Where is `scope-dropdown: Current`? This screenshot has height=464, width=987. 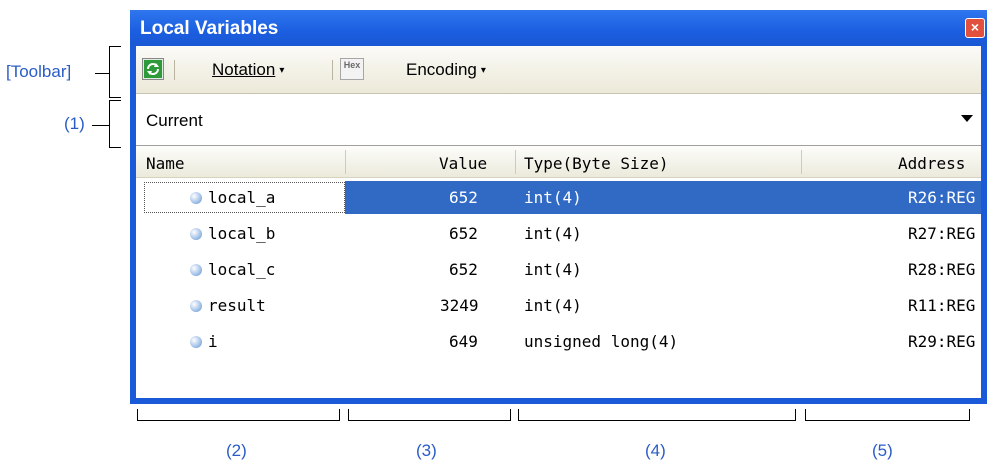
scope-dropdown: Current is located at coordinates (558, 120).